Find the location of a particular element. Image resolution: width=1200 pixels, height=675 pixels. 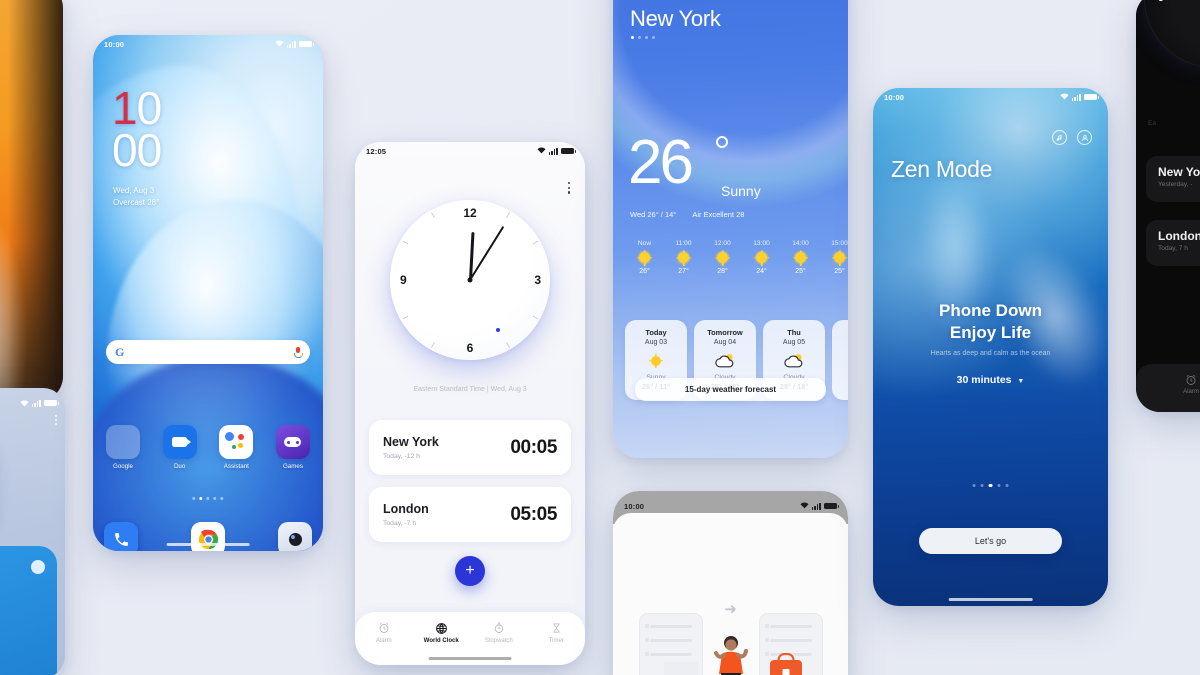

tab-label: World Clock is located at coordinates (441, 641).